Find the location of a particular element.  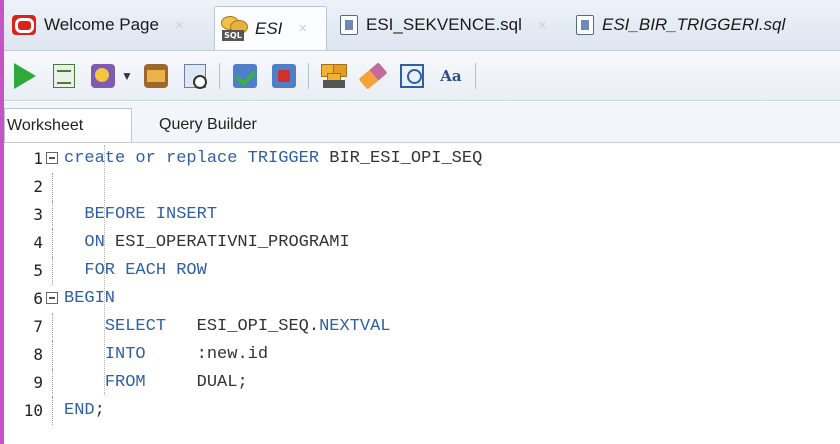

tab-worksheet: Worksheet is located at coordinates (68, 125).